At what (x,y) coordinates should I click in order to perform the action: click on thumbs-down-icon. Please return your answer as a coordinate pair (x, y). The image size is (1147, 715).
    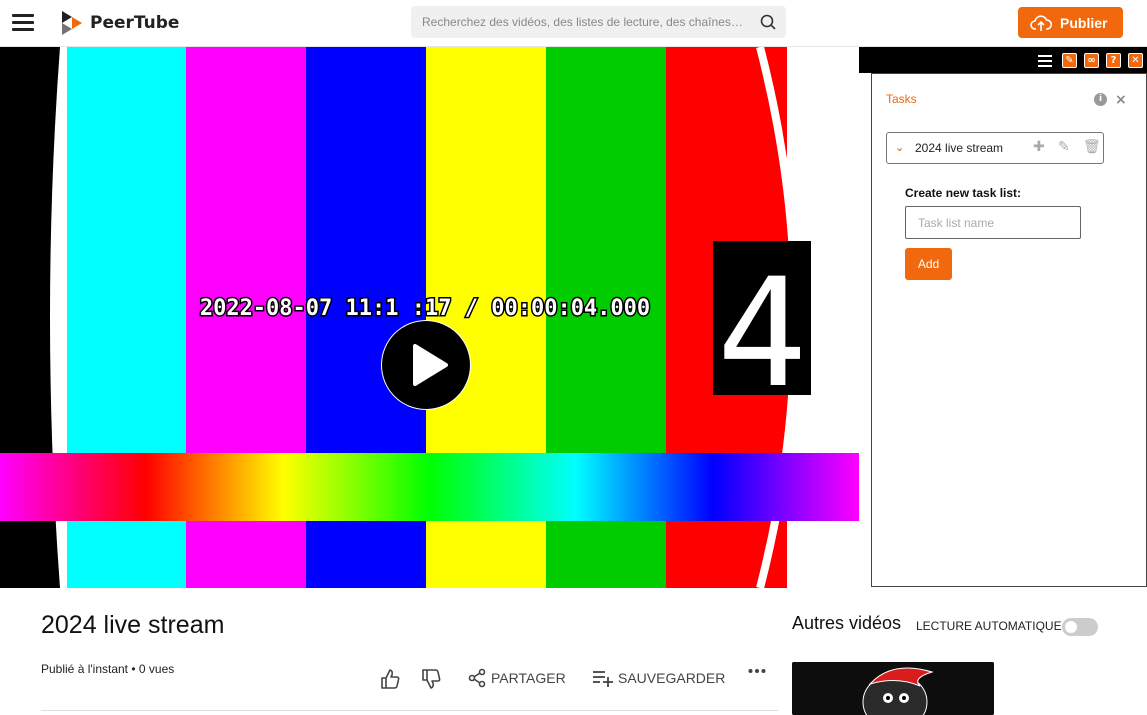
    Looking at the image, I should click on (431, 679).